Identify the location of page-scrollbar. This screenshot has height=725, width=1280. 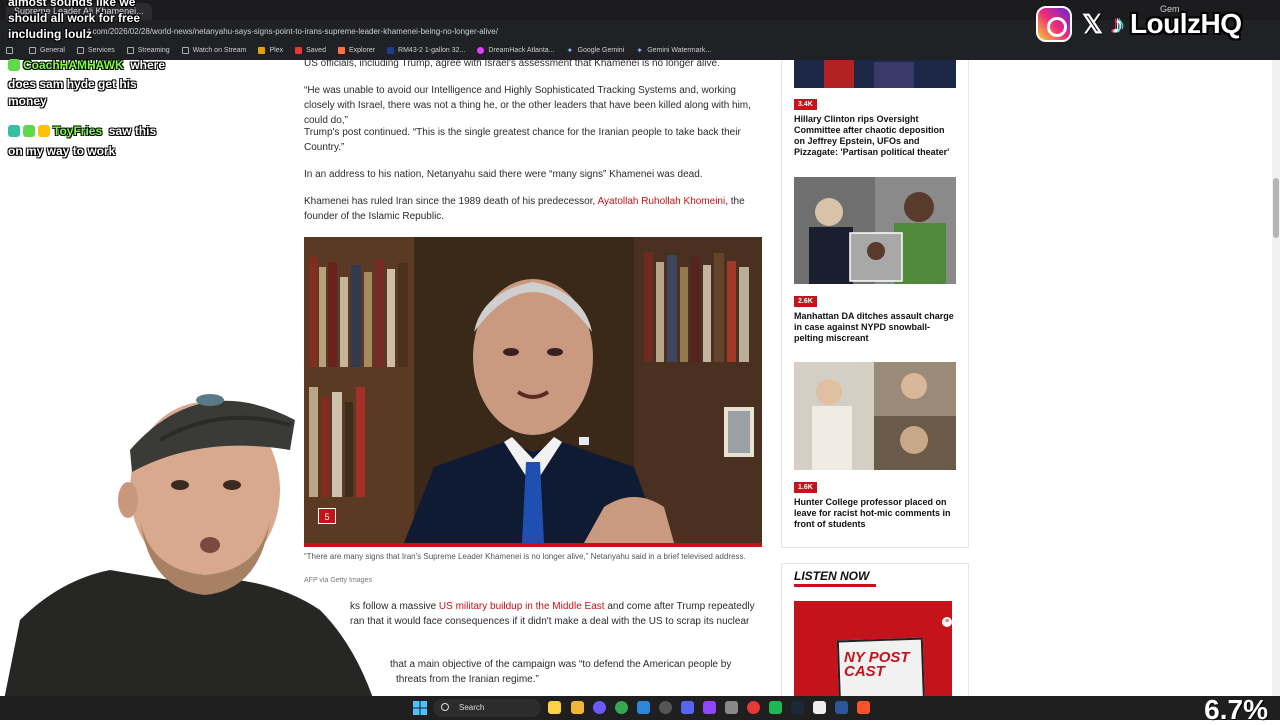
(1276, 378).